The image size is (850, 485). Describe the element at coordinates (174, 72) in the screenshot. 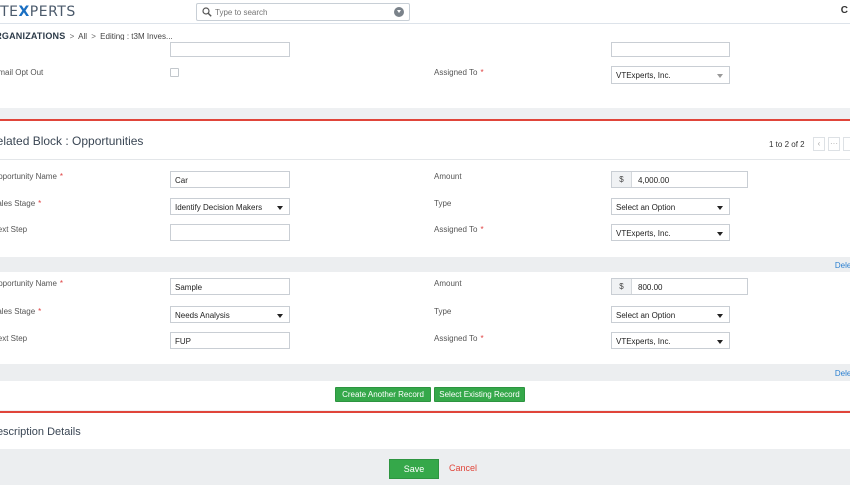

I see `email-opt-out-checkbox` at that location.